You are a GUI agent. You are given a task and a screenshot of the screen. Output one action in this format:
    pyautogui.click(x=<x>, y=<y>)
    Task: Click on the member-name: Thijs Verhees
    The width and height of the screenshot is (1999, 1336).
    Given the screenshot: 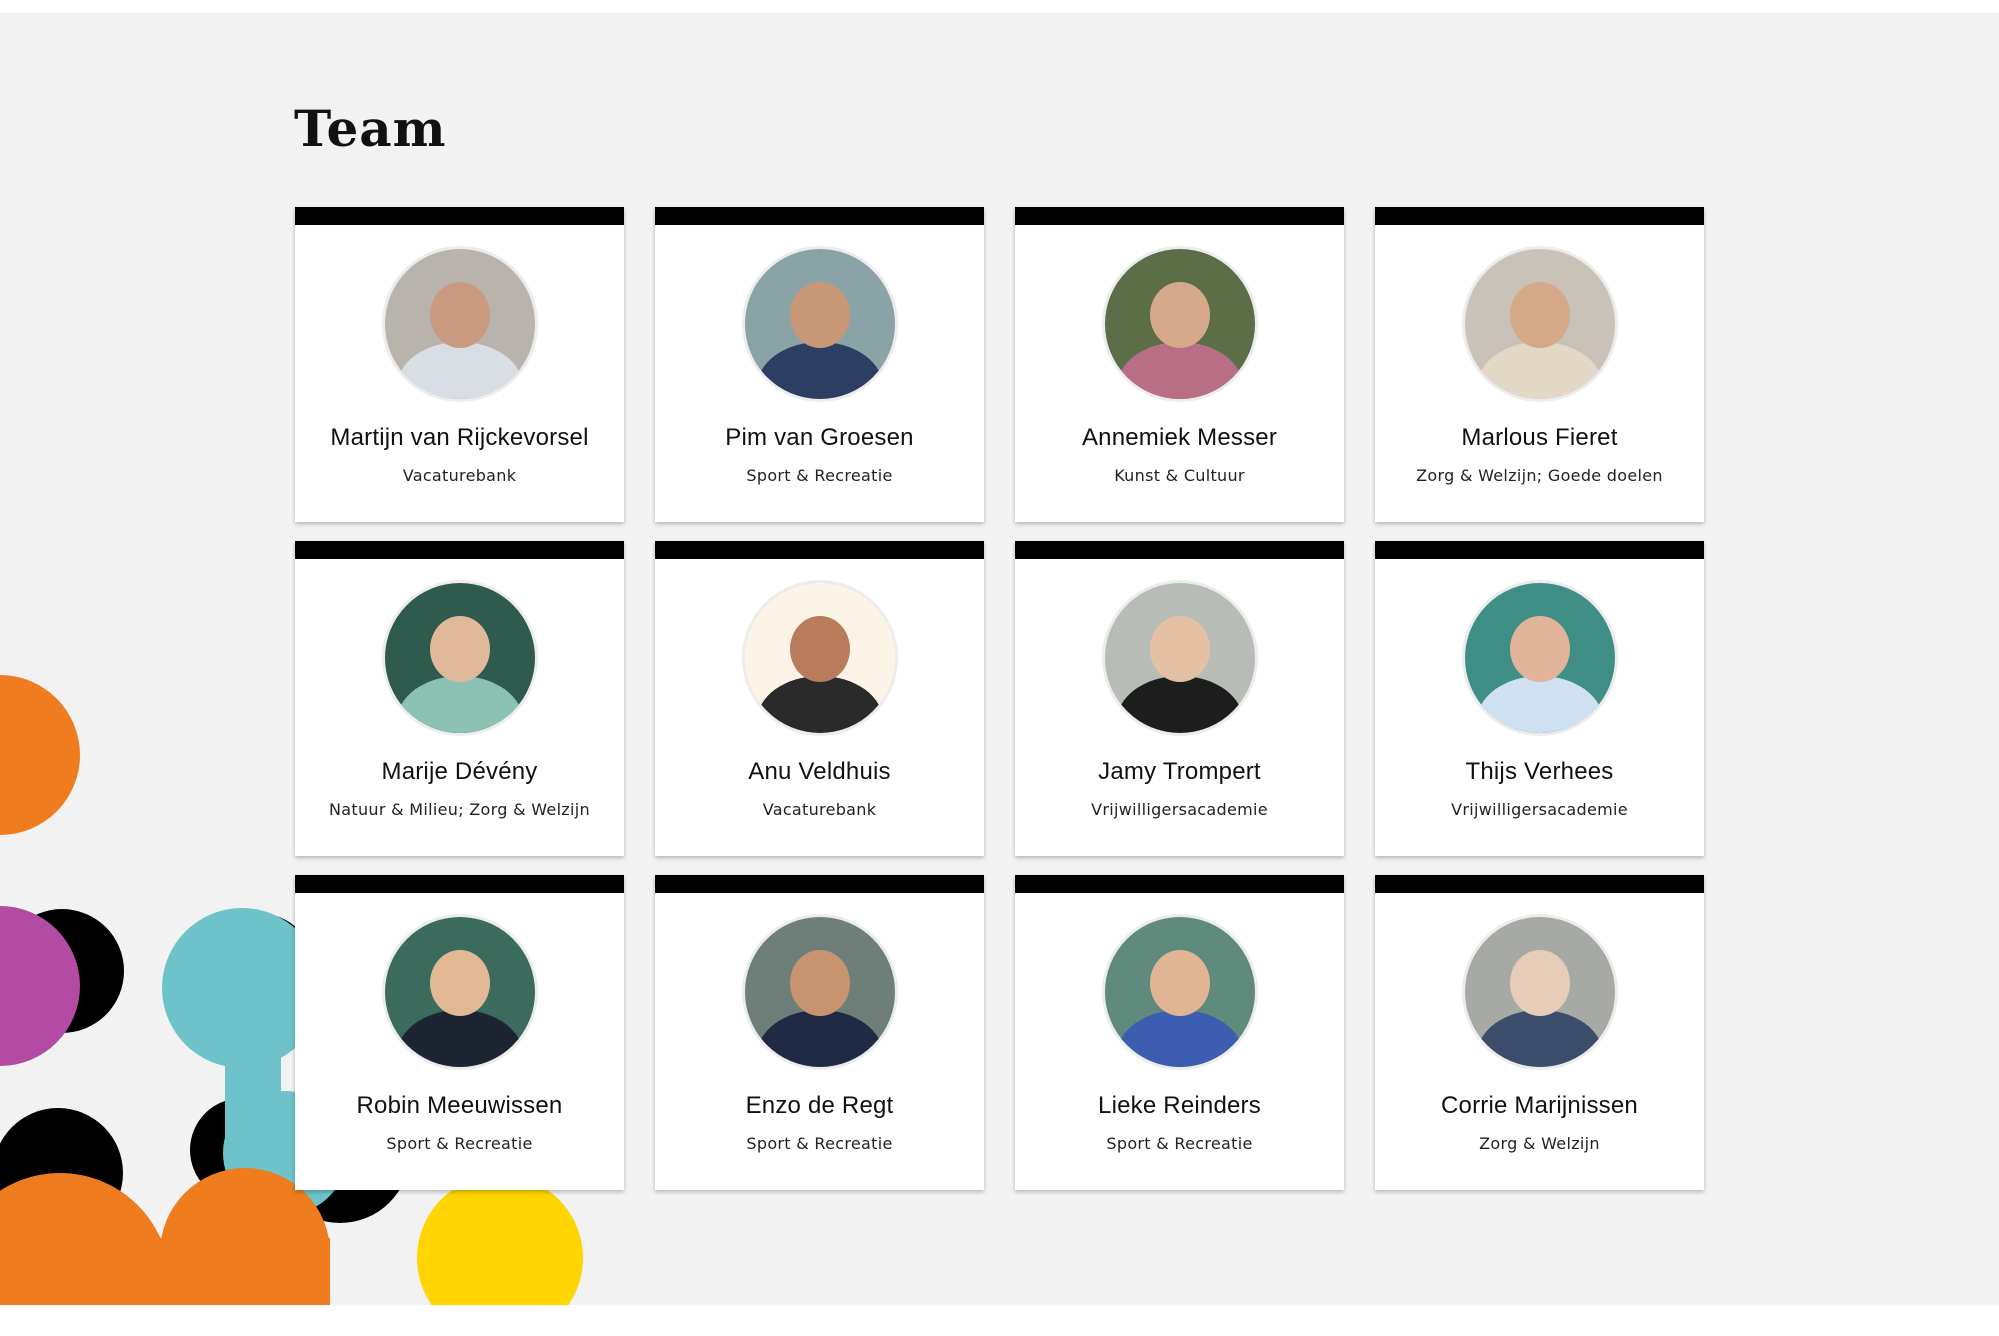 What is the action you would take?
    pyautogui.click(x=1539, y=771)
    